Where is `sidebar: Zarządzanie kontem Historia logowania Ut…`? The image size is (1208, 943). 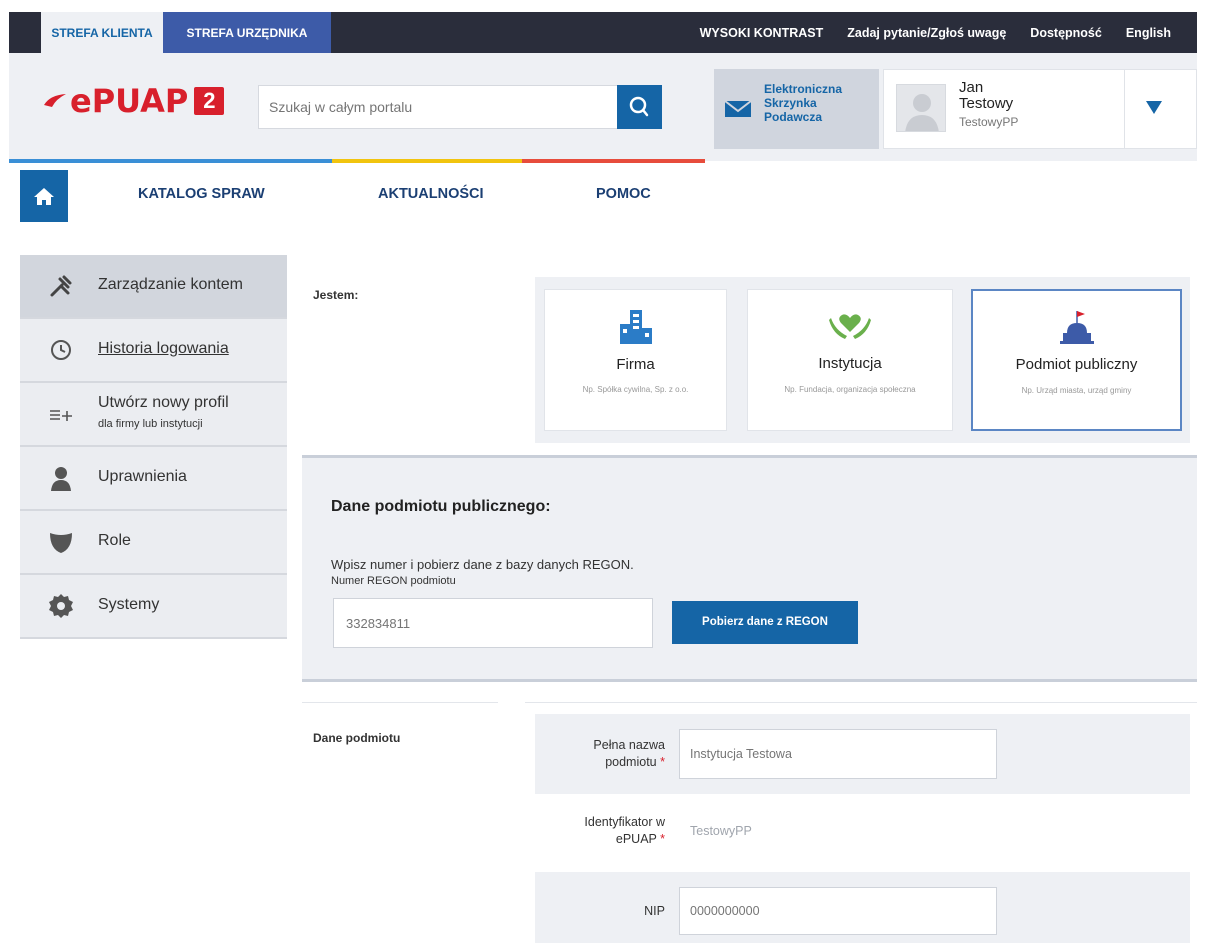 sidebar: Zarządzanie kontem Historia logowania Ut… is located at coordinates (153, 447).